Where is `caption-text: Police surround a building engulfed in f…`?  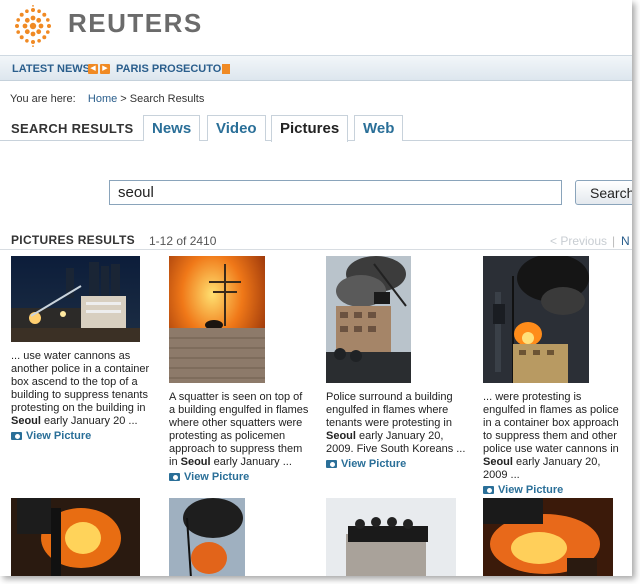 caption-text: Police surround a building engulfed in f… is located at coordinates (389, 410).